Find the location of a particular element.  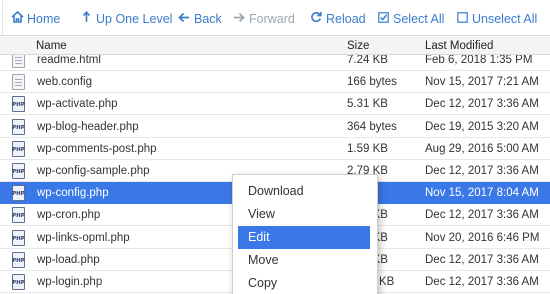

select-all-button: Select All is located at coordinates (410, 19).